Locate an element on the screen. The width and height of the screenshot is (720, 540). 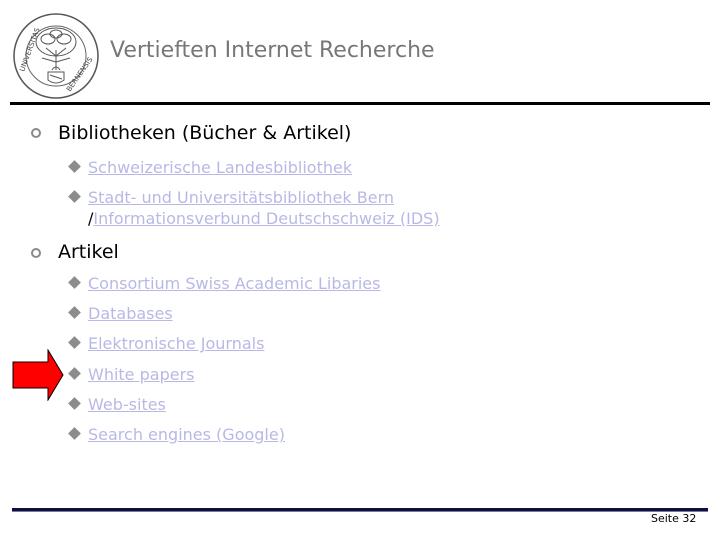
list-item: Schweizerische Landesbibliothek is located at coordinates (210, 167).